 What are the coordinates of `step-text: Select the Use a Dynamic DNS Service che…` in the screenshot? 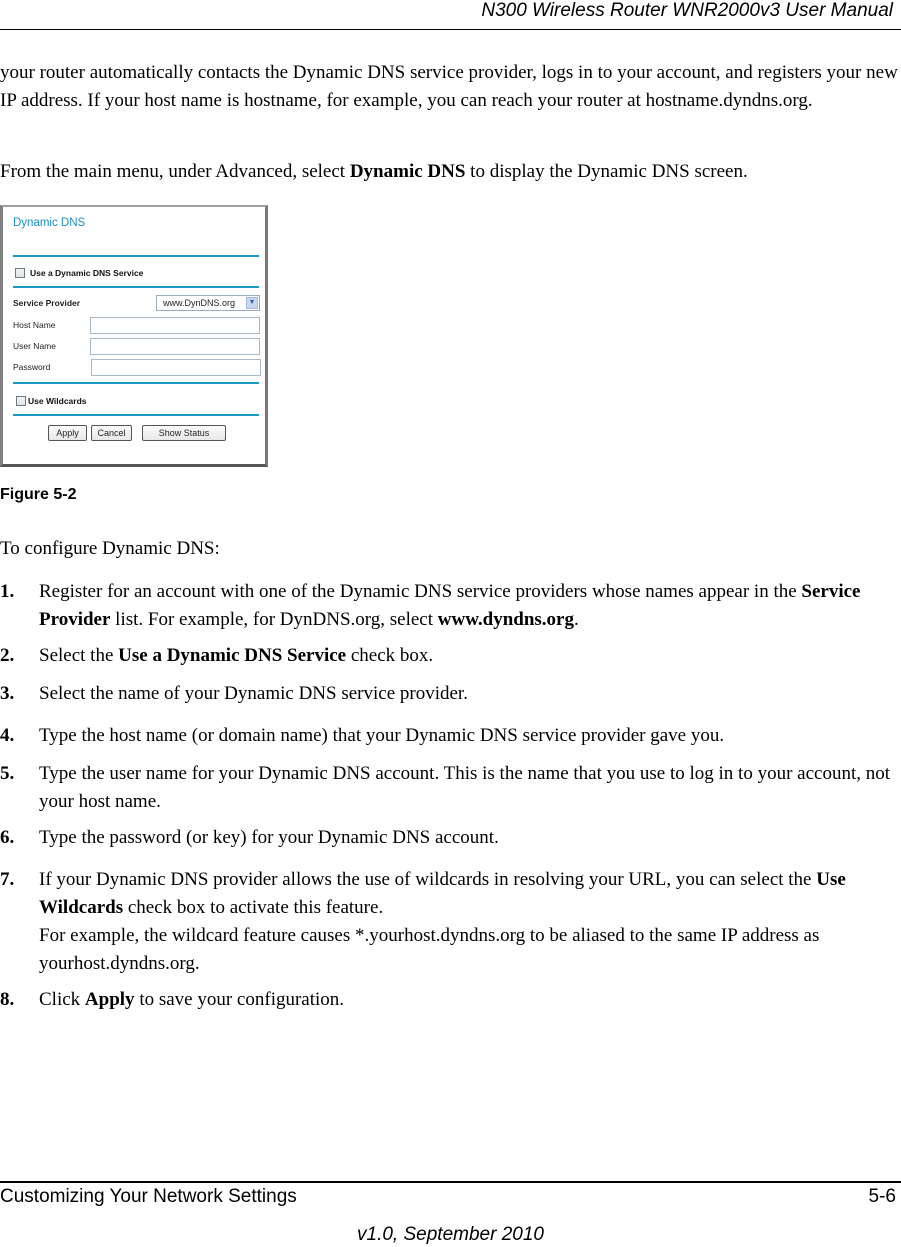 It's located at (470, 656).